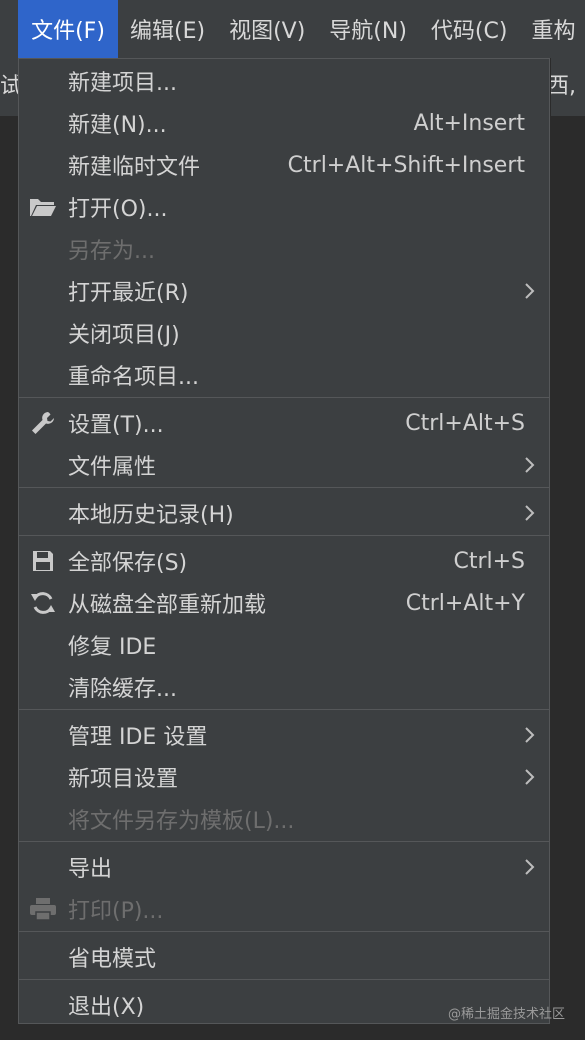  What do you see at coordinates (284, 735) in the screenshot?
I see `menu-item-manage-ide-settings: 管理 IDE 设置` at bounding box center [284, 735].